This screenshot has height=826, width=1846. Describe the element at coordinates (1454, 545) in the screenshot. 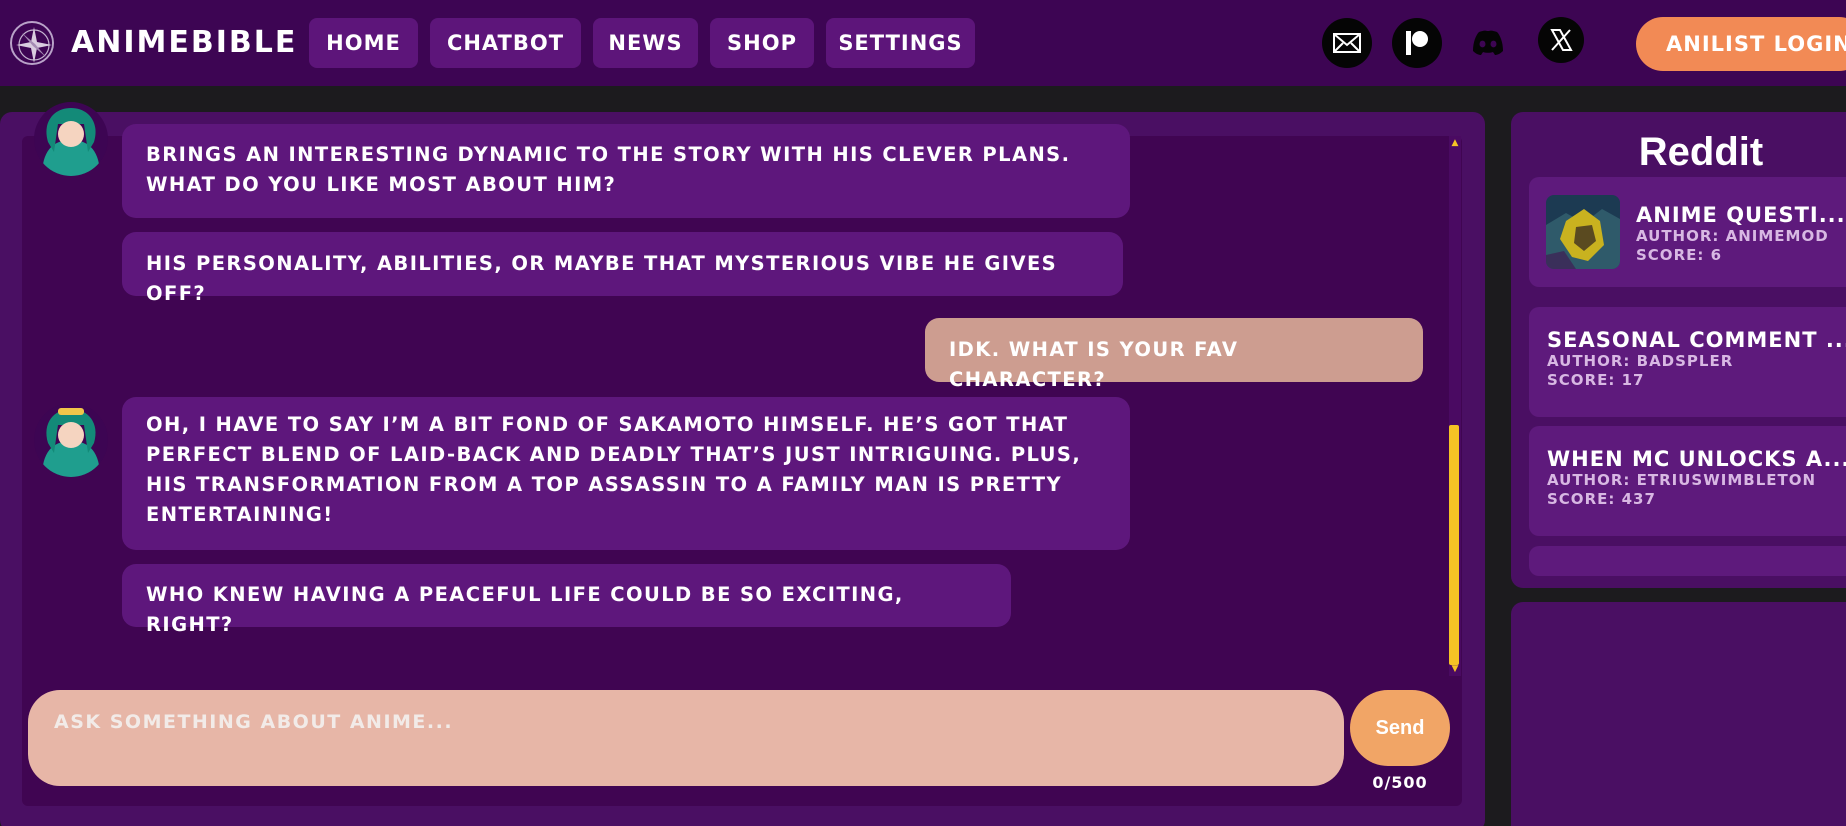

I see `chat-scrollbar-thumb` at that location.